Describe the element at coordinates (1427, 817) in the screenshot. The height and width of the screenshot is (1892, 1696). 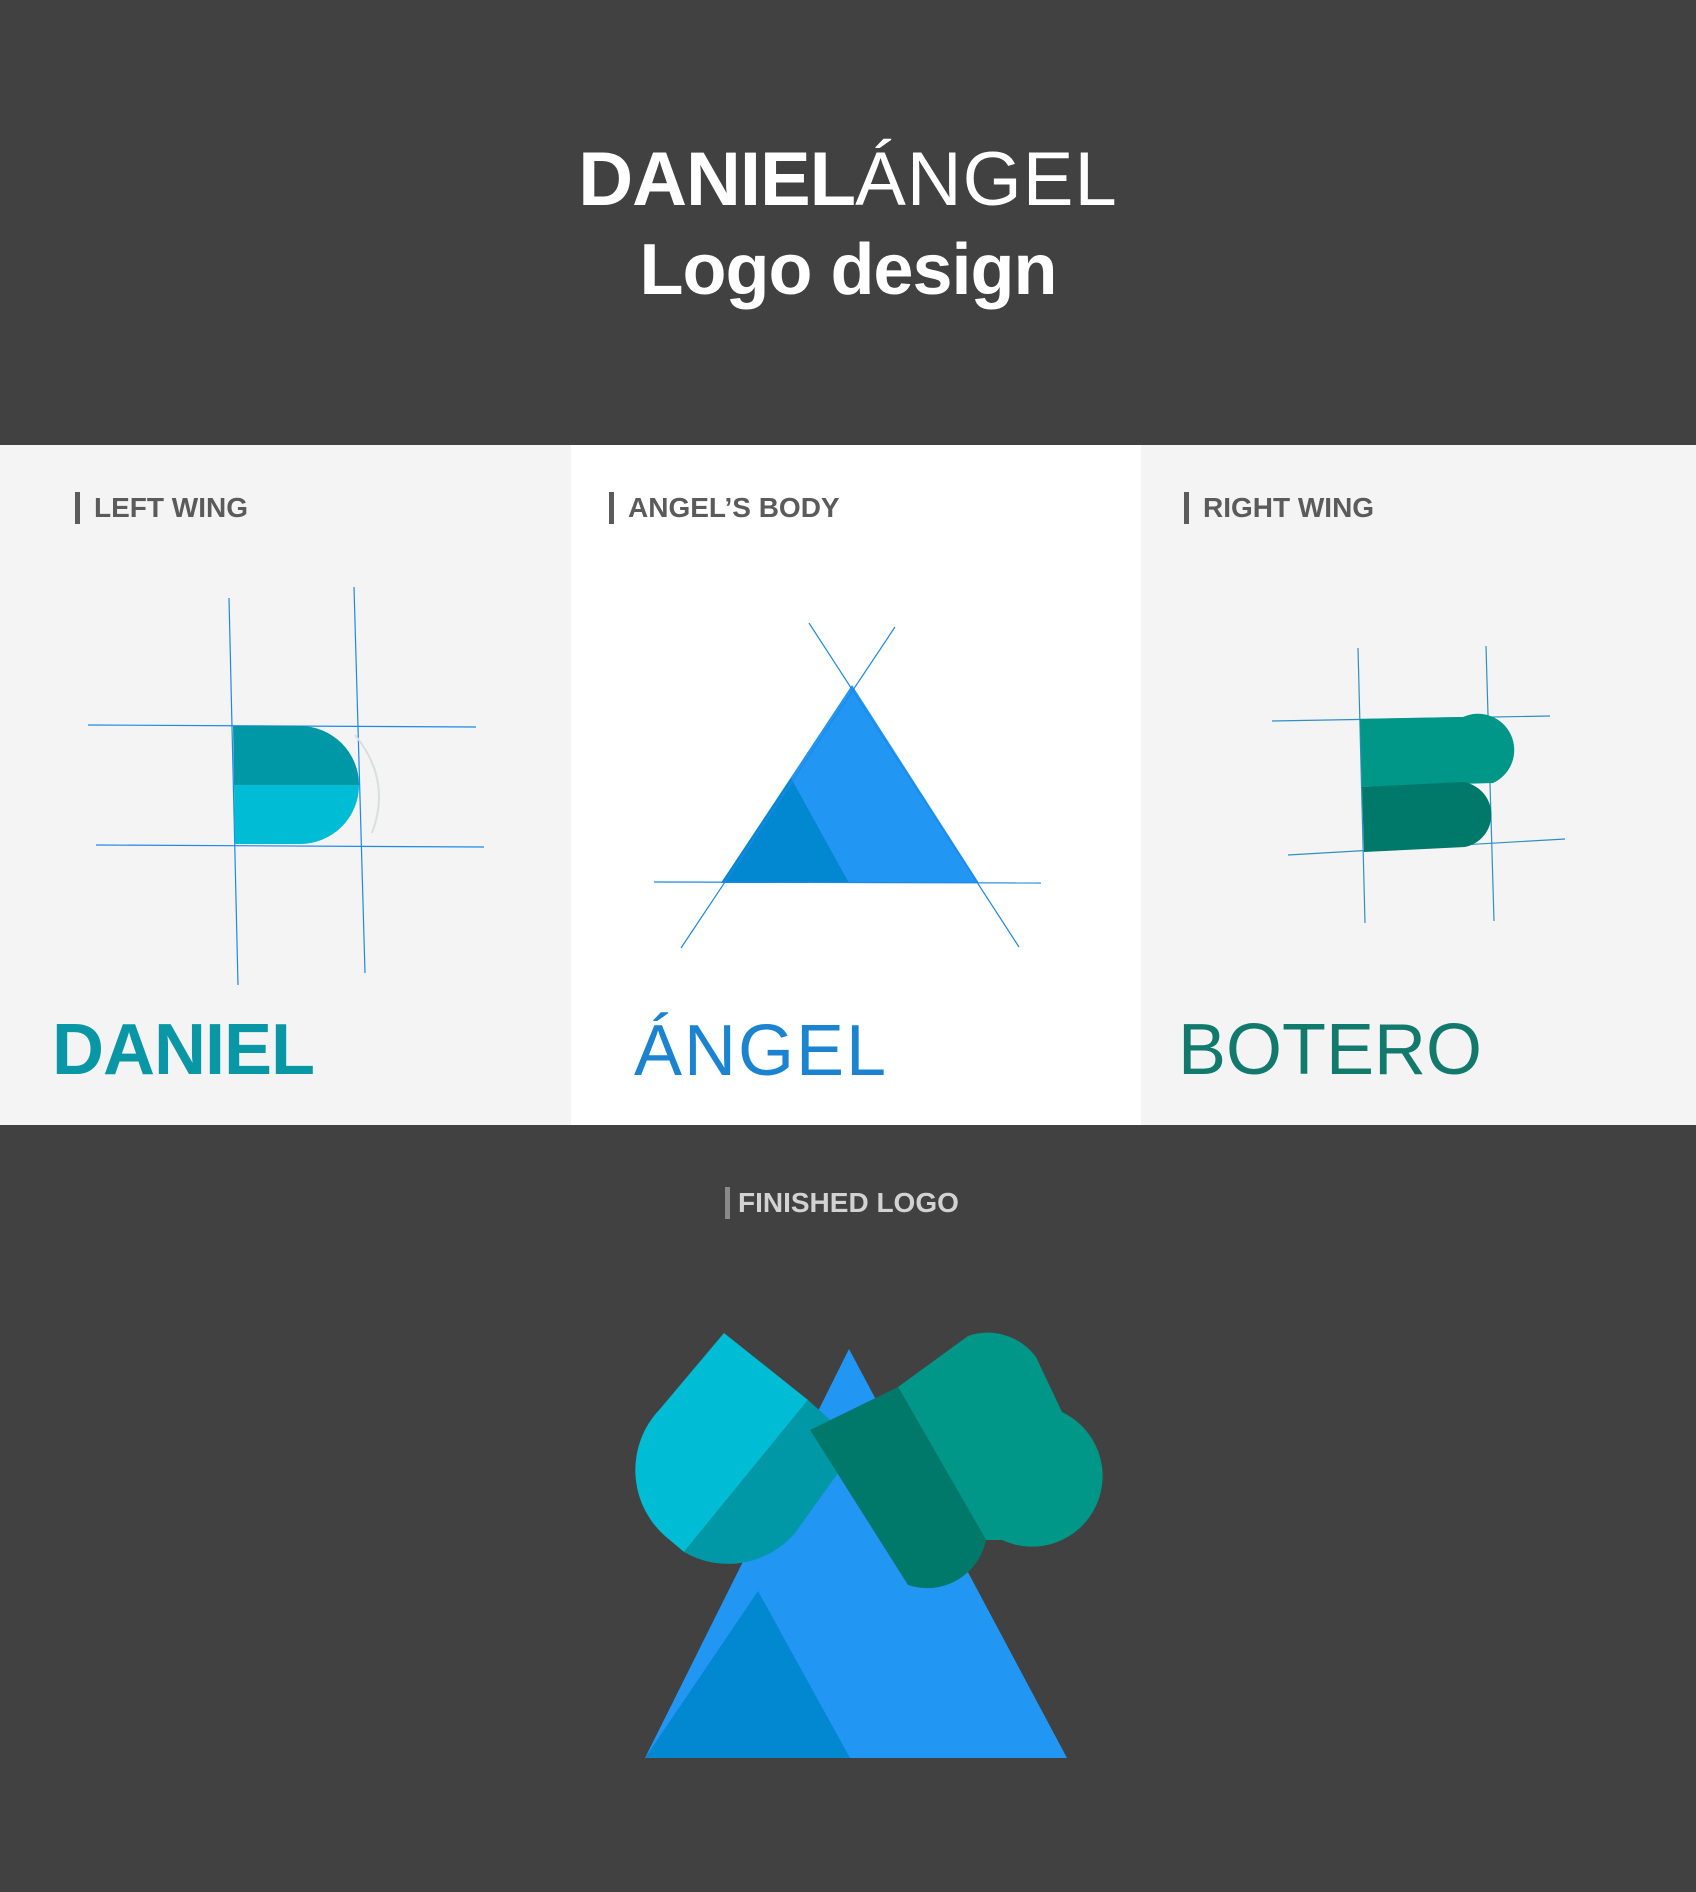
I see `b-shape-bottom` at that location.